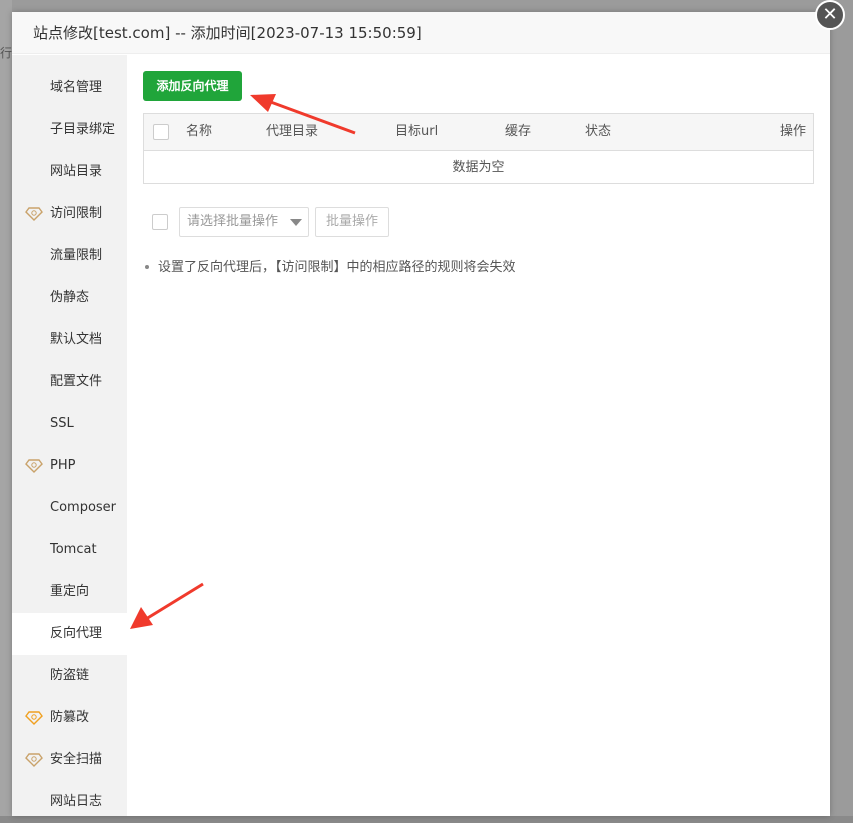 This screenshot has height=823, width=853. What do you see at coordinates (161, 132) in the screenshot?
I see `select-all-checkbox` at bounding box center [161, 132].